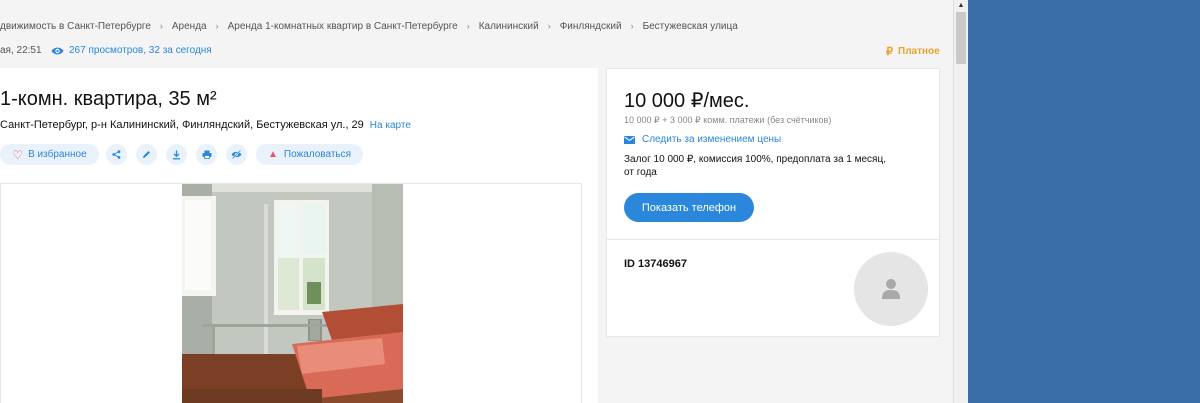  I want to click on favorites-label: В избранное, so click(57, 154).